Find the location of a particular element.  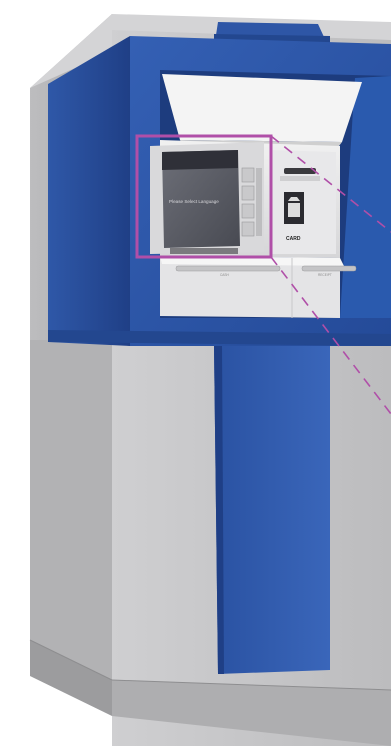

atm-fascia-side is located at coordinates (89, 191).